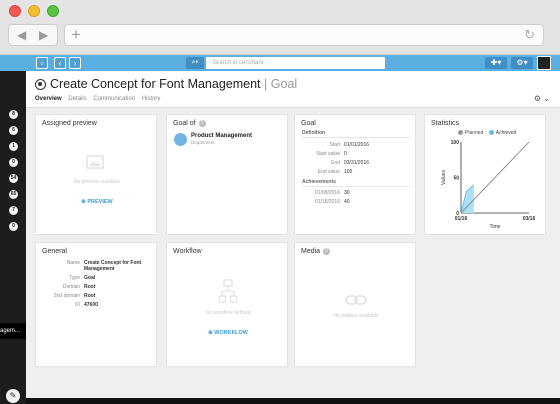 The width and height of the screenshot is (560, 404). I want to click on rail-badge: 65, so click(13, 194).